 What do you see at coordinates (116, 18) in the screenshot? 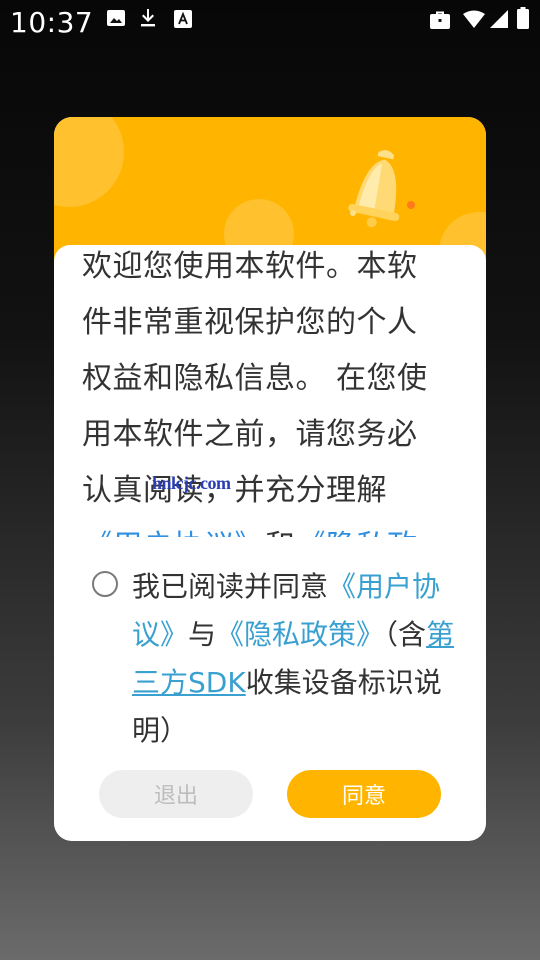
I see `image-icon` at bounding box center [116, 18].